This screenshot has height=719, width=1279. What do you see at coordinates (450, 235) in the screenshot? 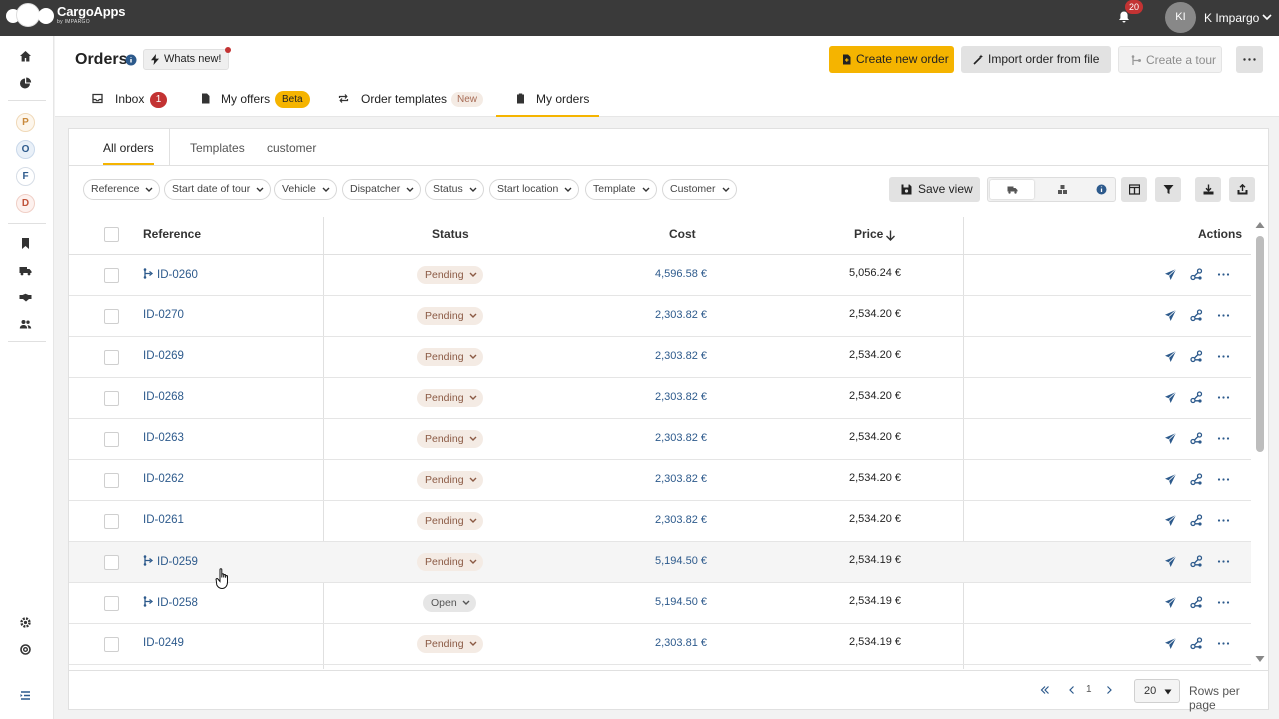
I see `column-status: Status` at bounding box center [450, 235].